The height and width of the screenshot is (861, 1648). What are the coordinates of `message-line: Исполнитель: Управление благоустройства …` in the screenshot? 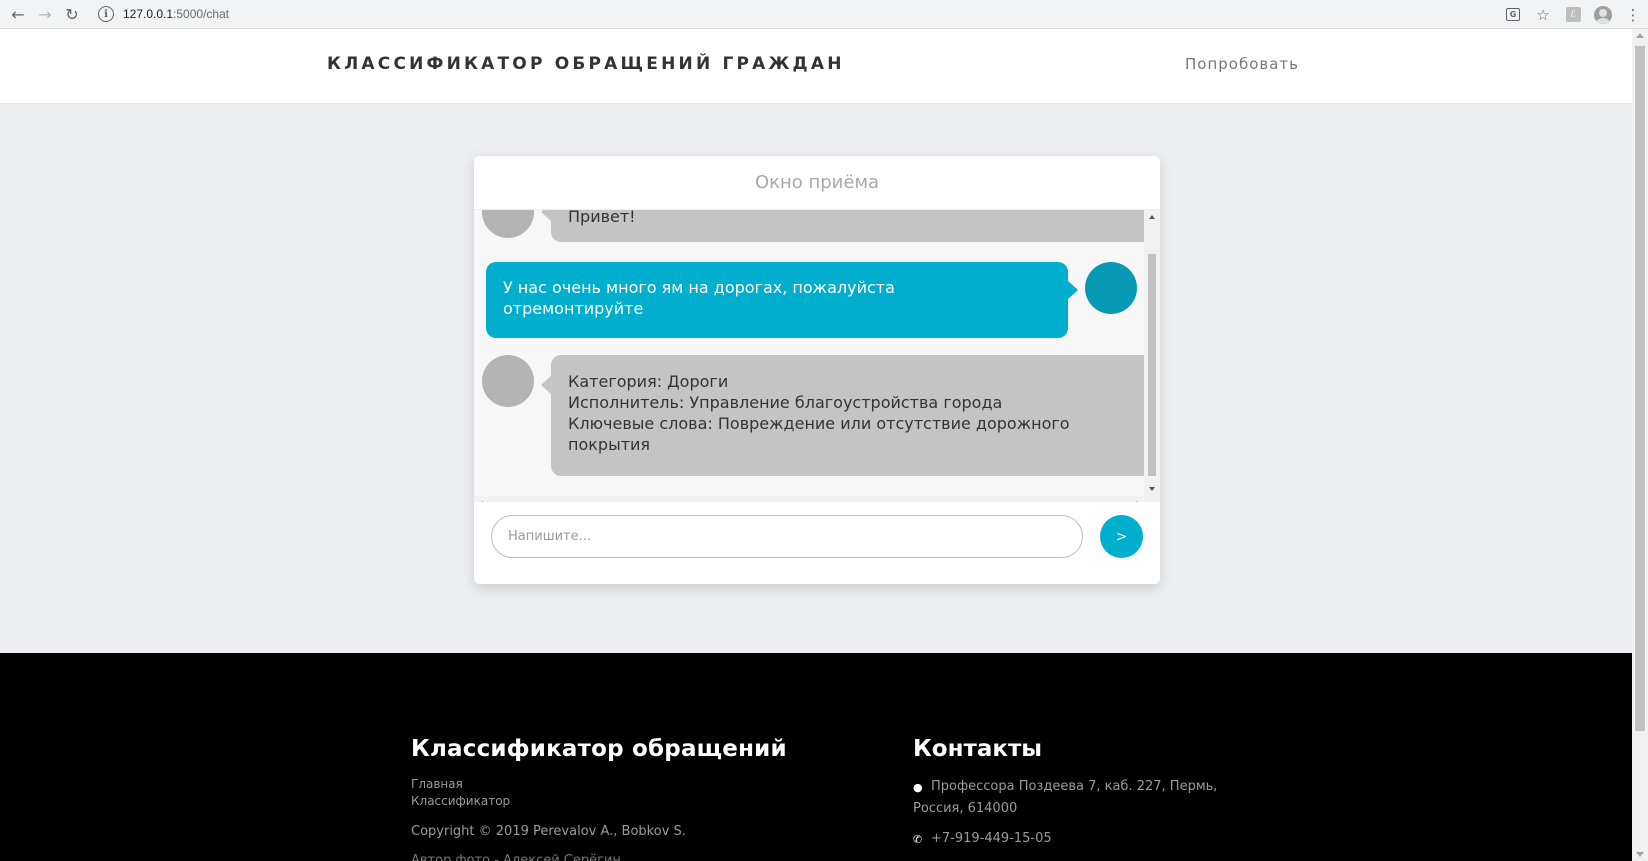 It's located at (785, 402).